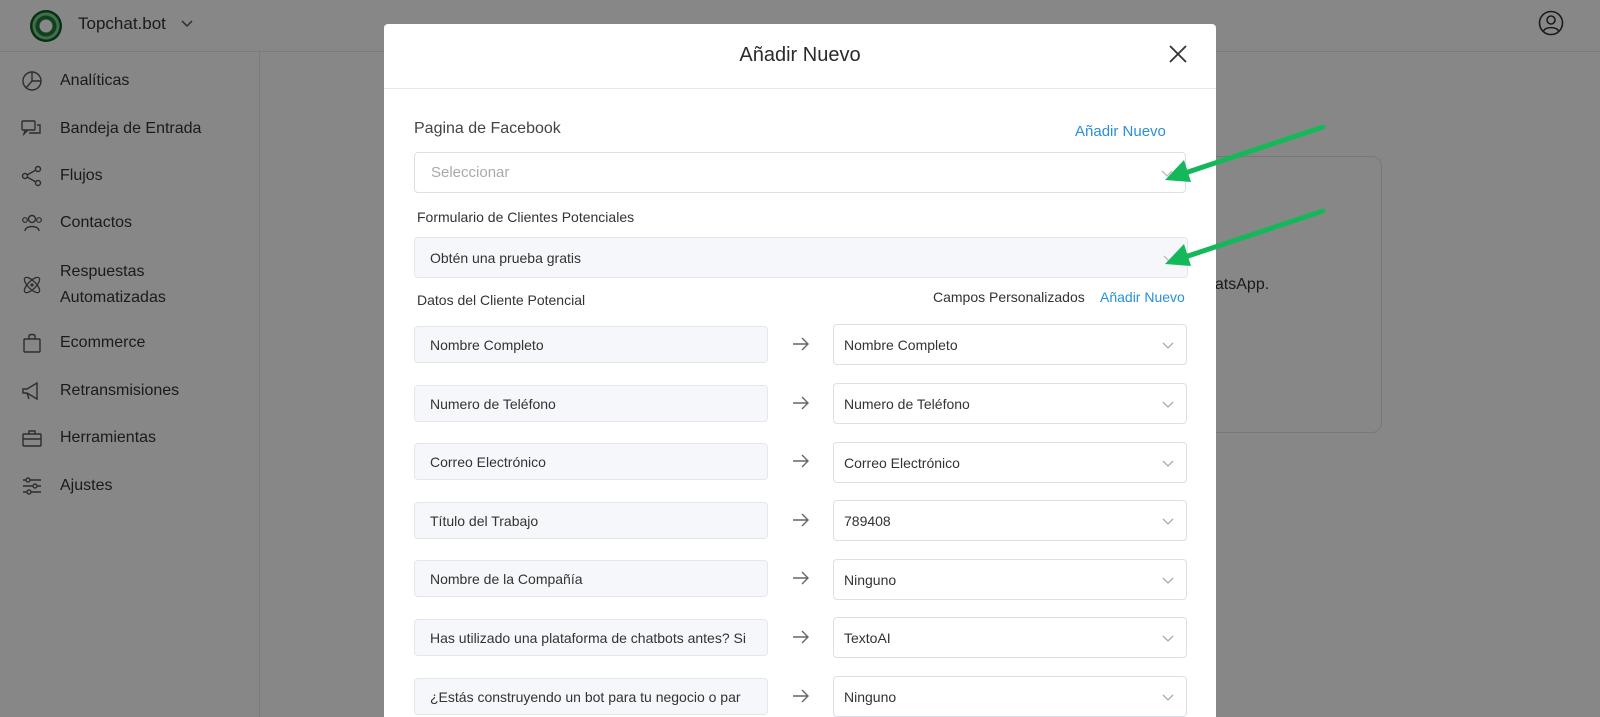 This screenshot has width=1600, height=717. What do you see at coordinates (1178, 54) in the screenshot?
I see `close-icon` at bounding box center [1178, 54].